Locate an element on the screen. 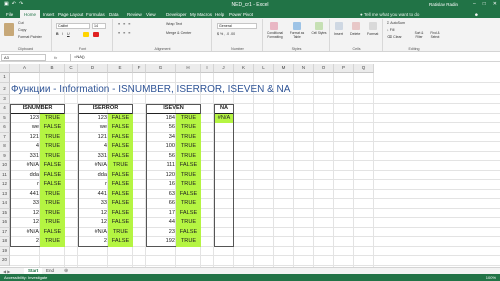 Image resolution: width=500 pixels, height=281 pixels. value-cell: 192 is located at coordinates (161, 242).